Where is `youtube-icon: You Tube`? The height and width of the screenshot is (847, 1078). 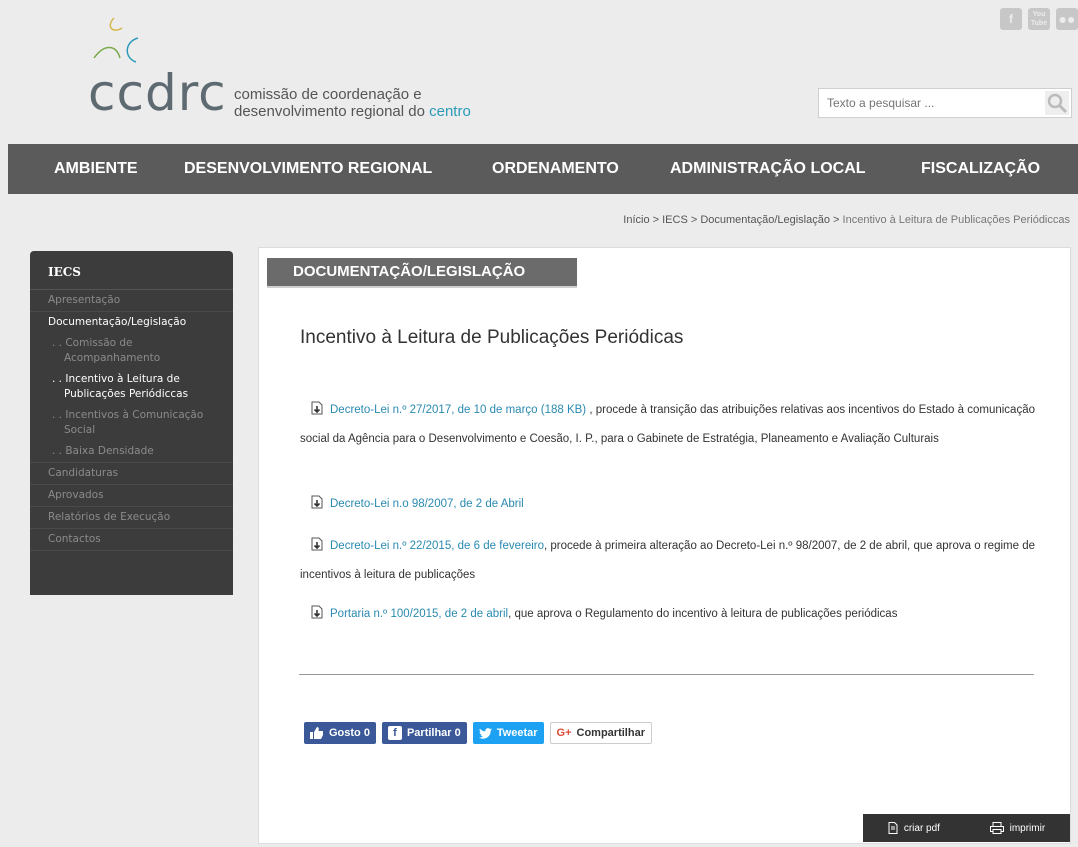 youtube-icon: You Tube is located at coordinates (1039, 19).